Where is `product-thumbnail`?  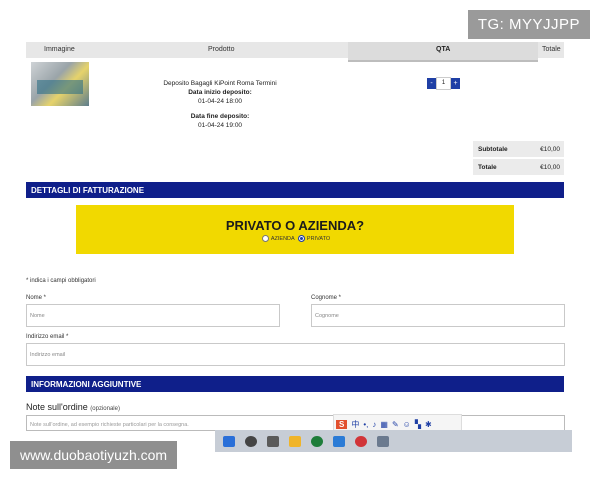
product-thumbnail is located at coordinates (60, 84).